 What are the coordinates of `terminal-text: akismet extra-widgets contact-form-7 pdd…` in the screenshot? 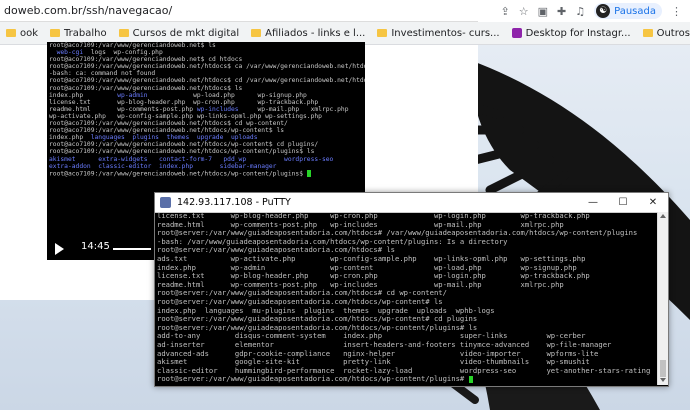 It's located at (191, 159).